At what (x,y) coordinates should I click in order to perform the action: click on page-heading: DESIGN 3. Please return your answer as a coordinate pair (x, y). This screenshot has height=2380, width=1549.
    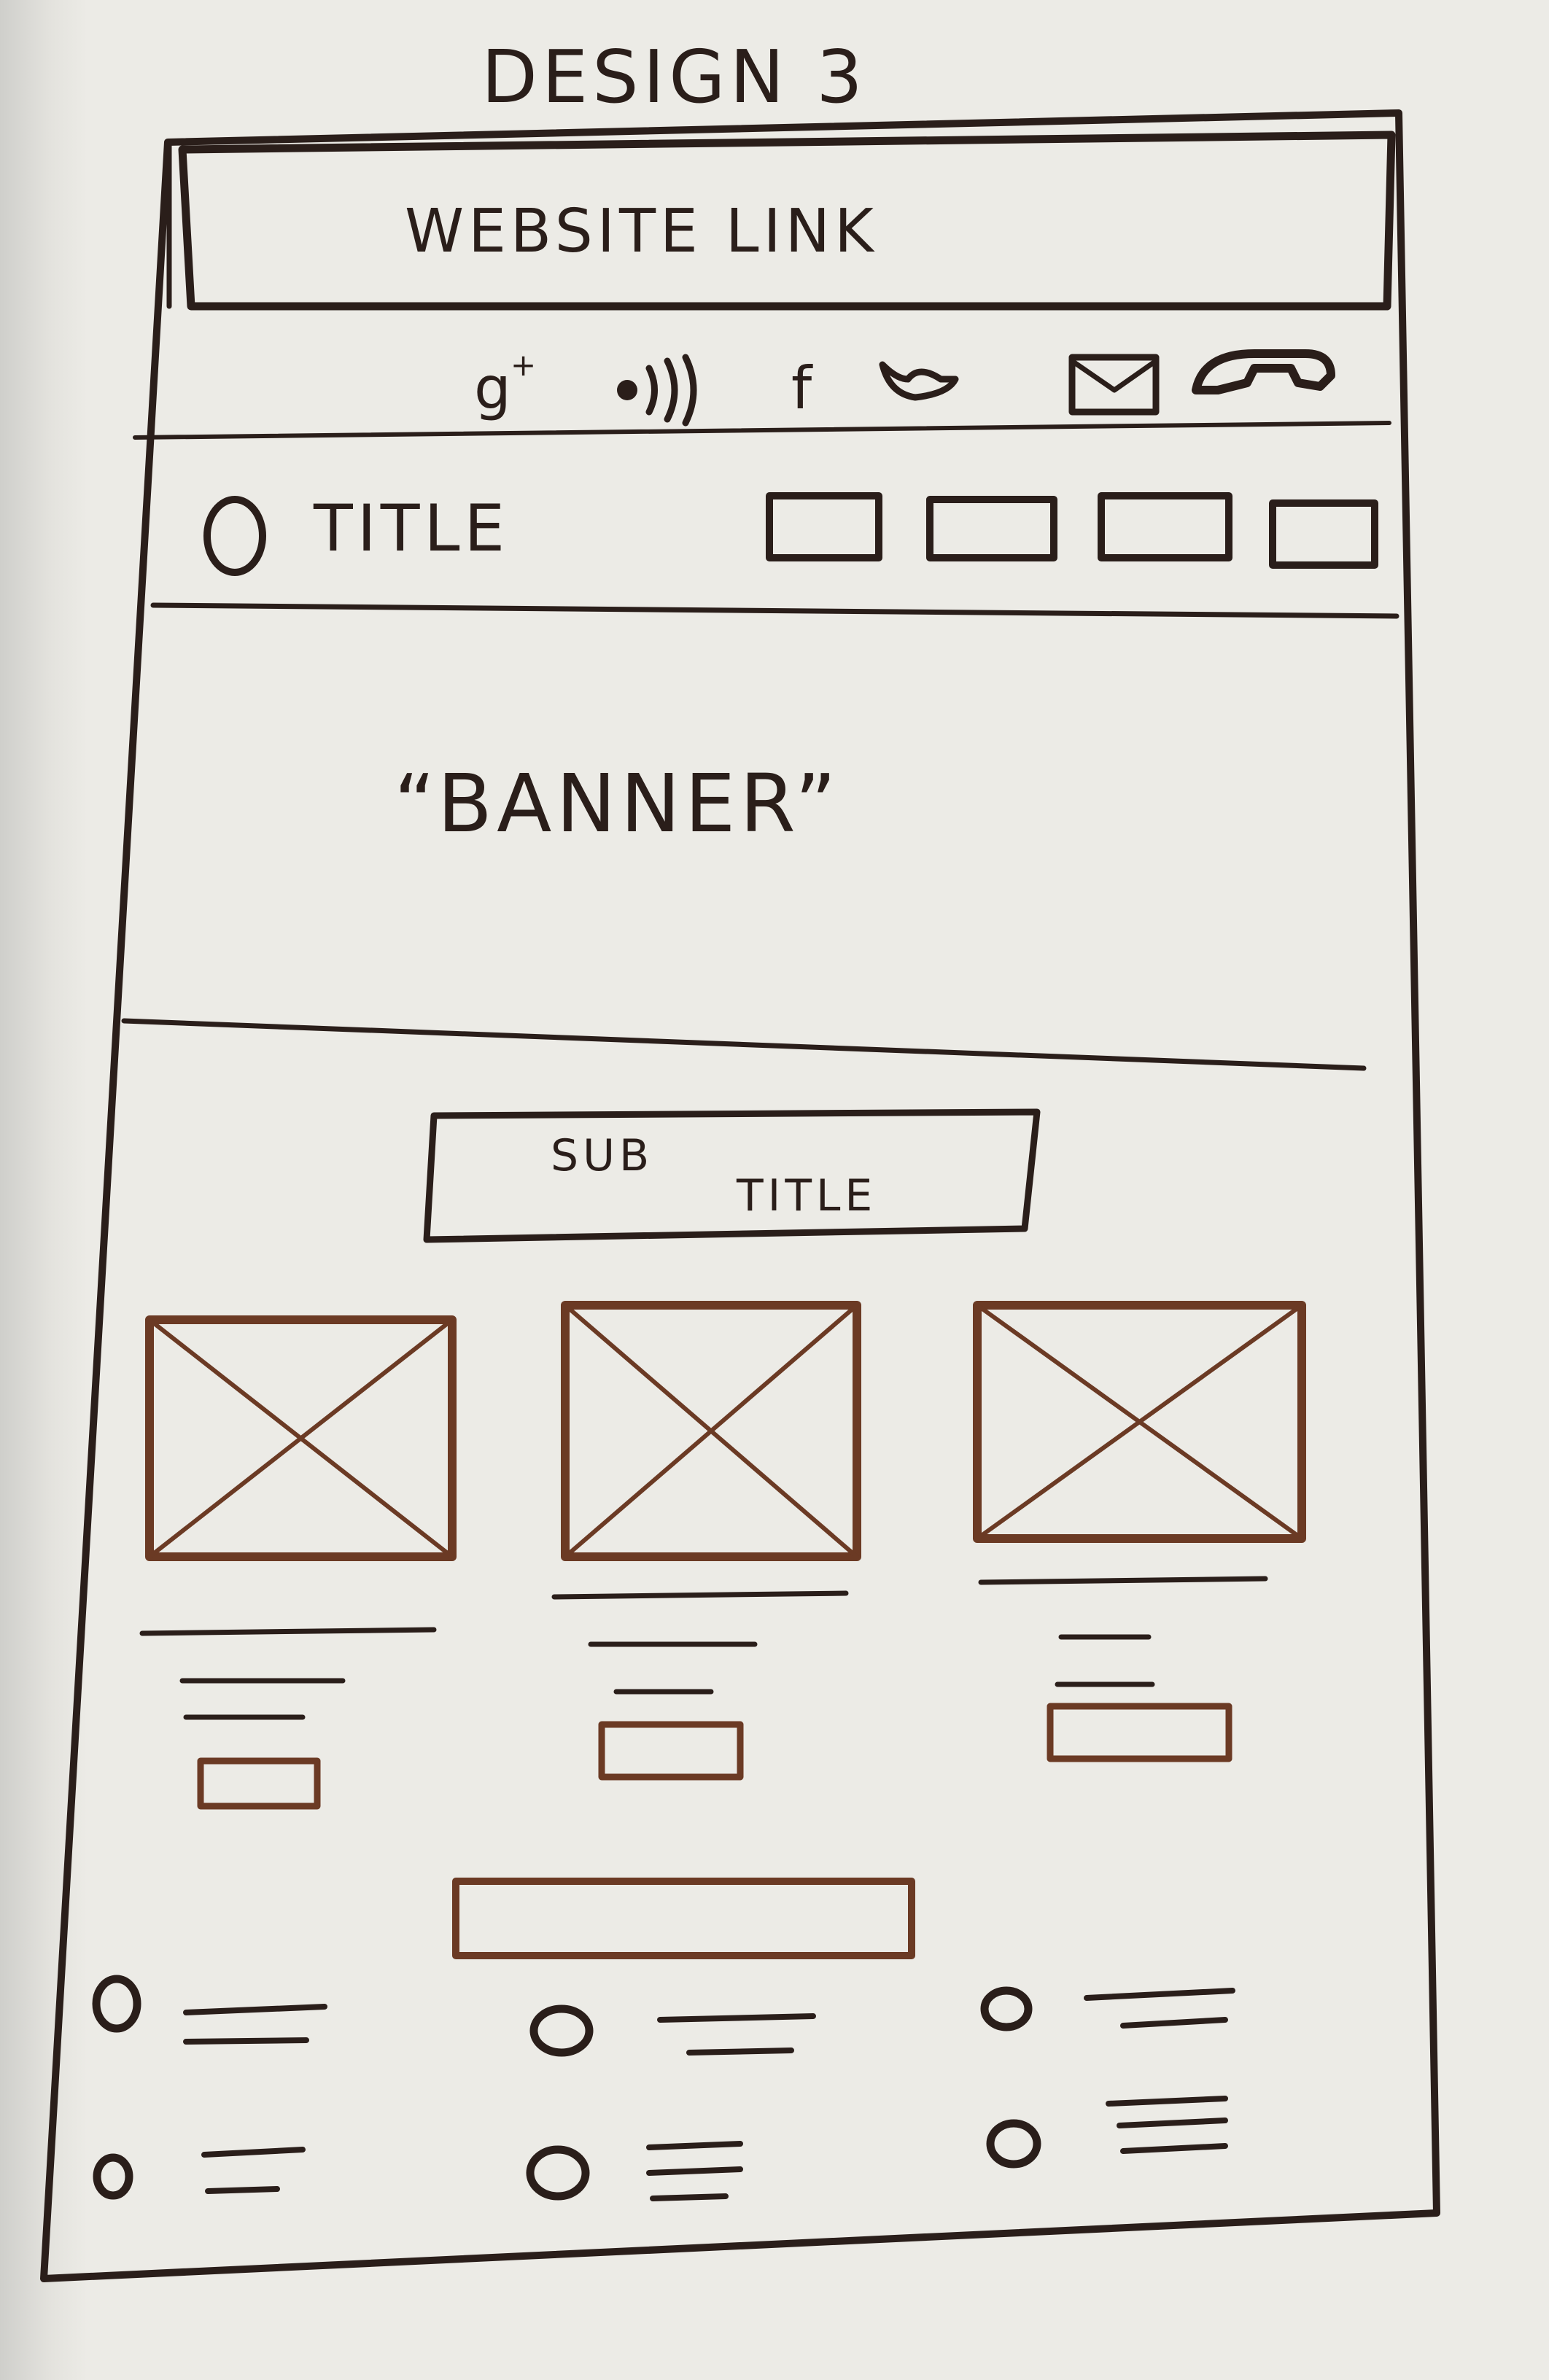
    Looking at the image, I should click on (674, 77).